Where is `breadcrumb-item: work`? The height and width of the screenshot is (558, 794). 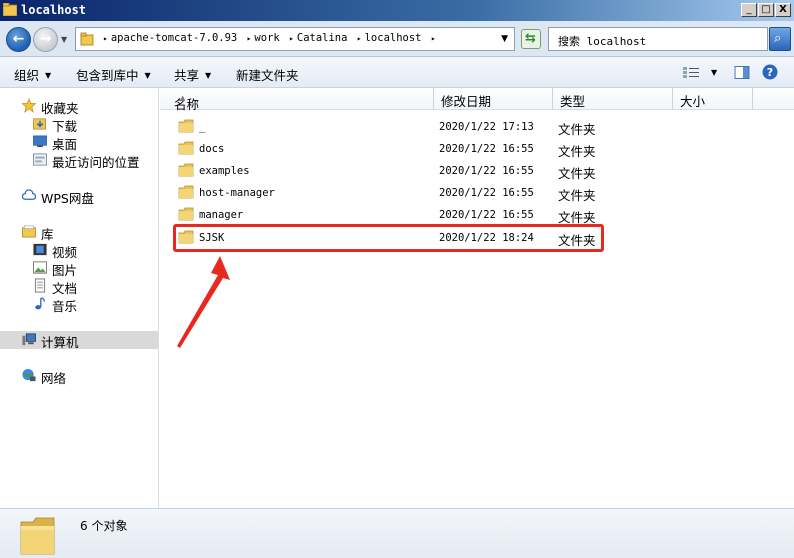 breadcrumb-item: work is located at coordinates (266, 38).